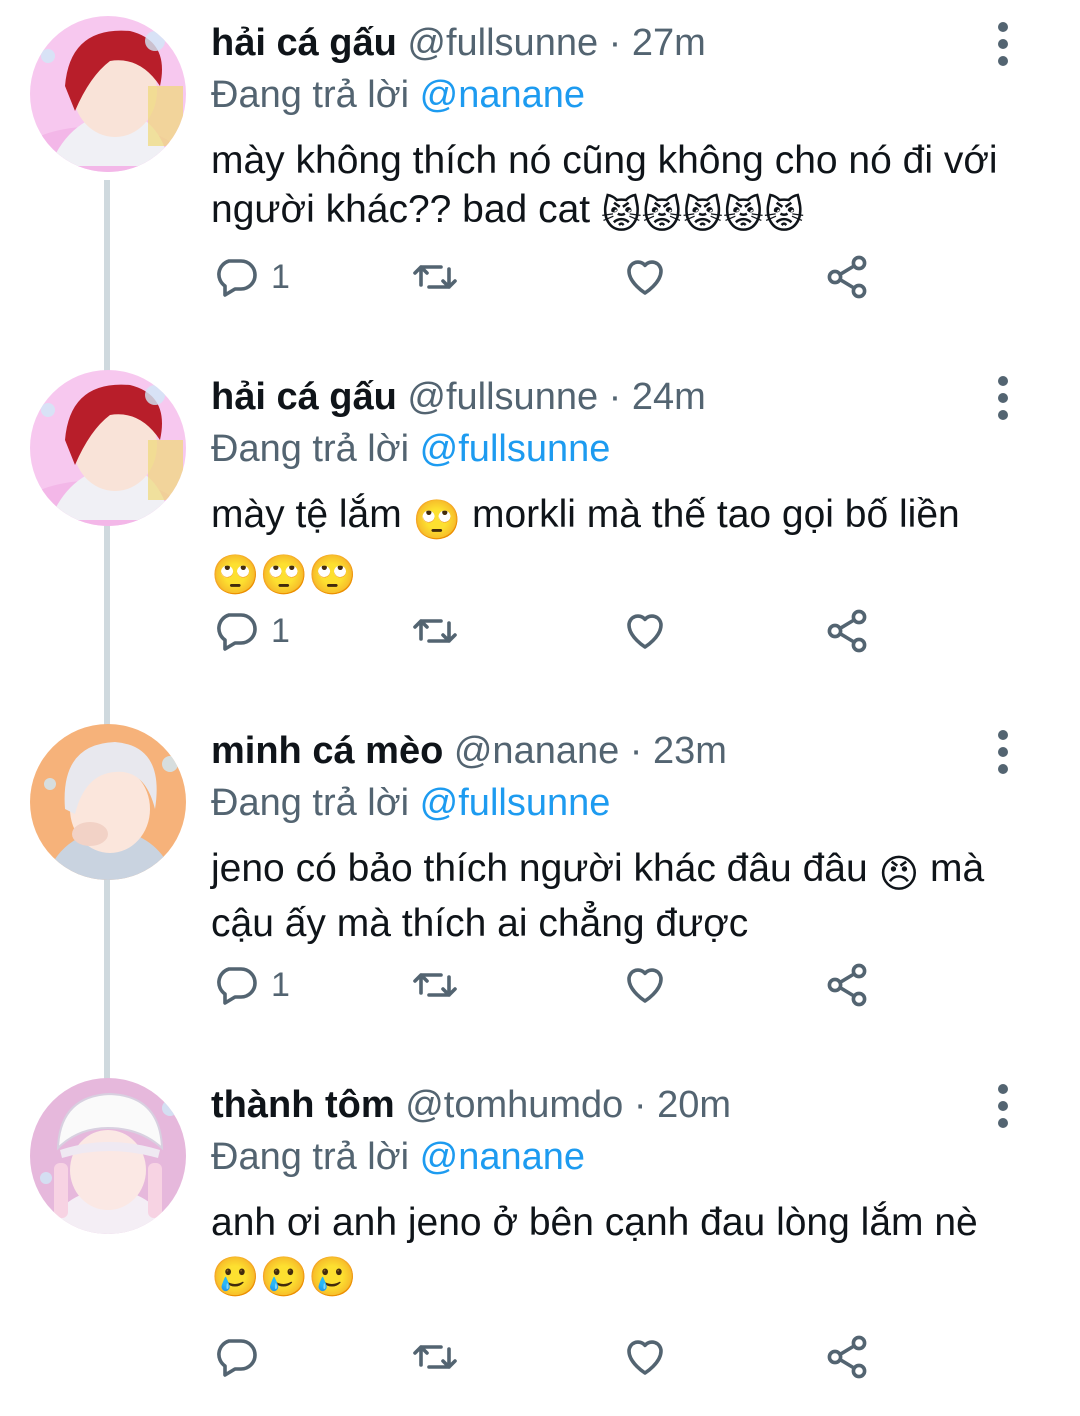 Image resolution: width=1080 pixels, height=1416 pixels. Describe the element at coordinates (551, 1357) in the screenshot. I see `tweet-actions` at that location.